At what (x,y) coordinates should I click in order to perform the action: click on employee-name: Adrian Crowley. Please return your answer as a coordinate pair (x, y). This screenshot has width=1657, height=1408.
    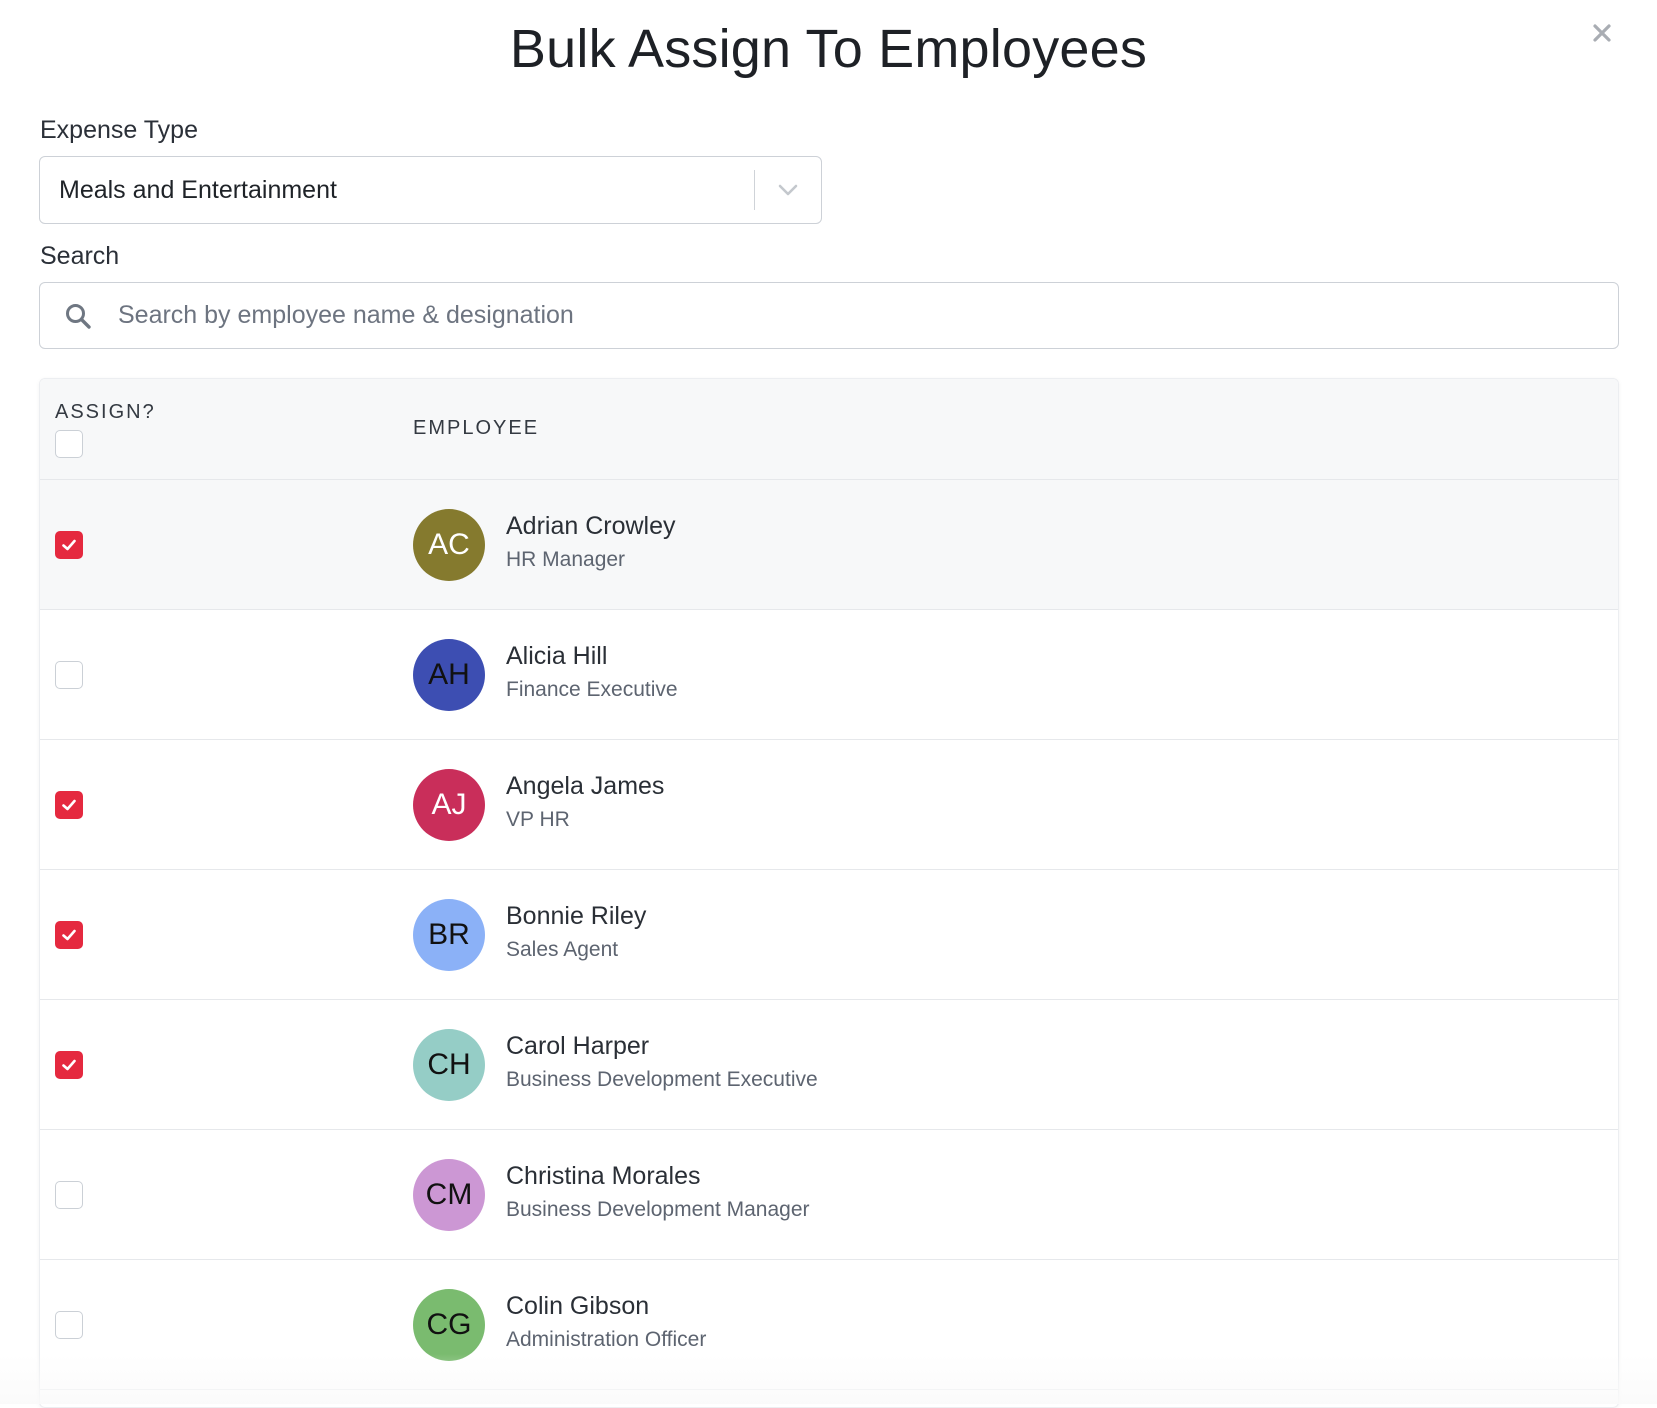
    Looking at the image, I should click on (591, 526).